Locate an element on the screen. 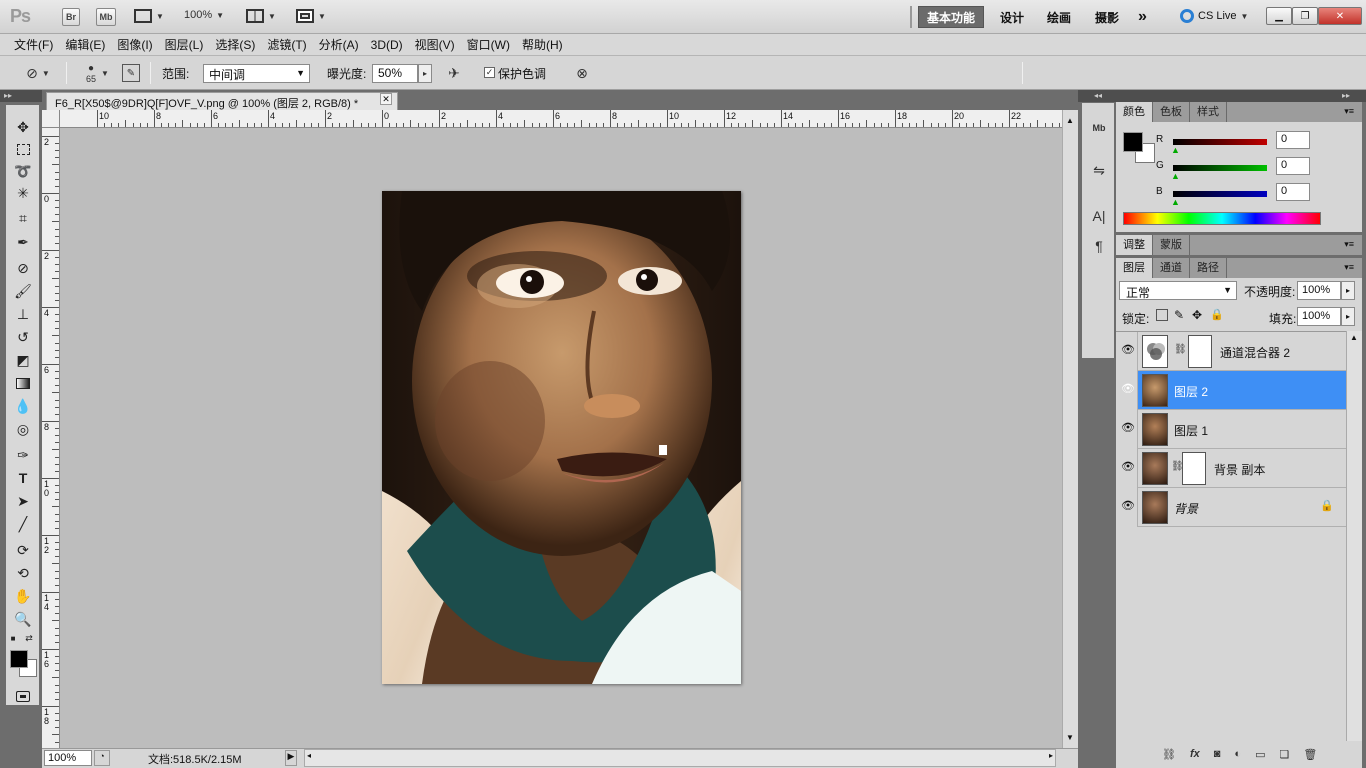 The image size is (1366, 768). blend-mode-select: 正常 ▼ is located at coordinates (1178, 290).